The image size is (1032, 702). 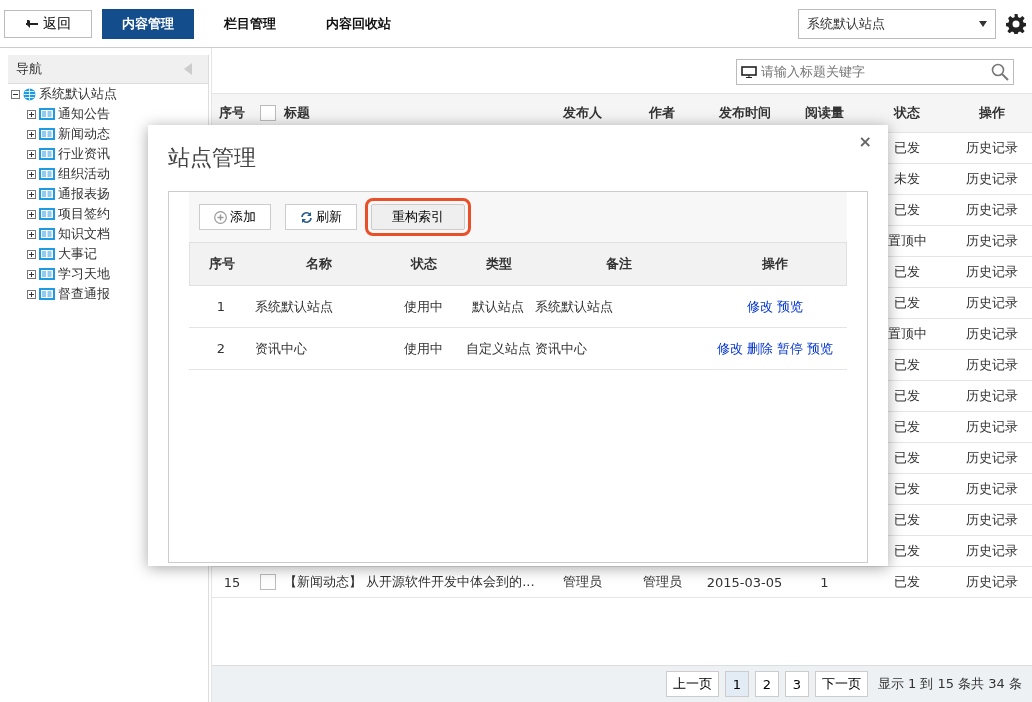 I want to click on column-header: 阅读量, so click(x=824, y=113).